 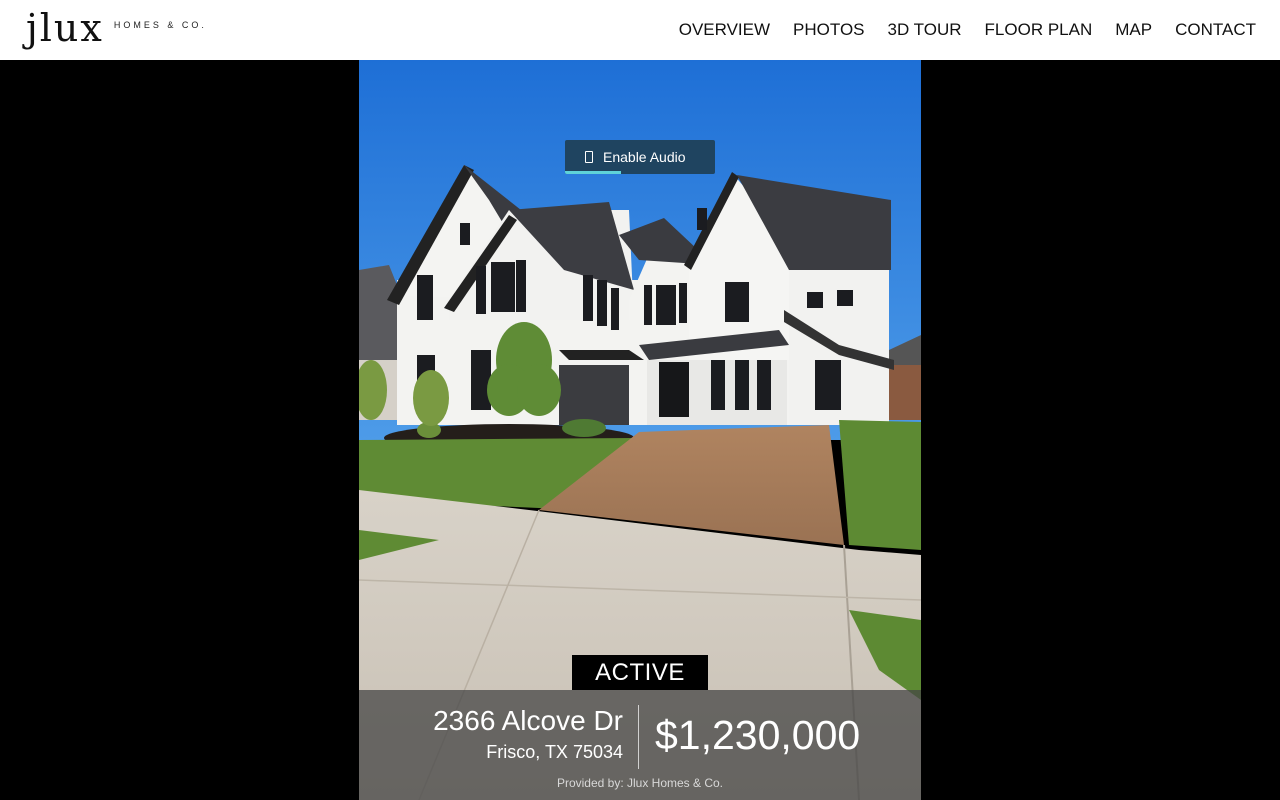 What do you see at coordinates (925, 30) in the screenshot?
I see `nav-3d-tour: 3D TOUR` at bounding box center [925, 30].